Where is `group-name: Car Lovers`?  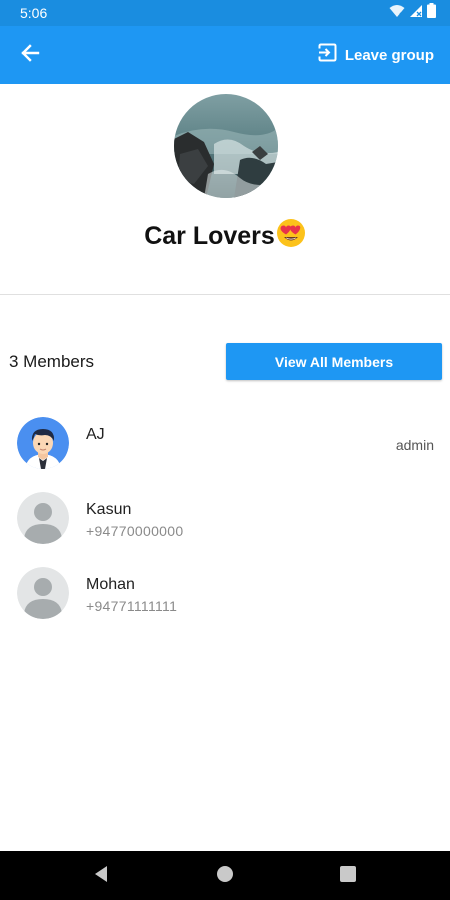
group-name: Car Lovers is located at coordinates (225, 236).